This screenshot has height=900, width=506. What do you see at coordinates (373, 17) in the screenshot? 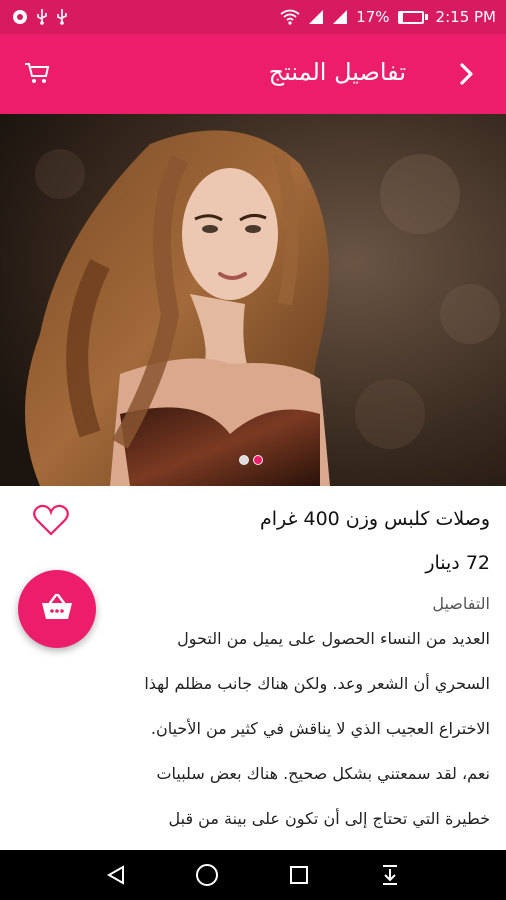
I see `battery-percent: 17%` at bounding box center [373, 17].